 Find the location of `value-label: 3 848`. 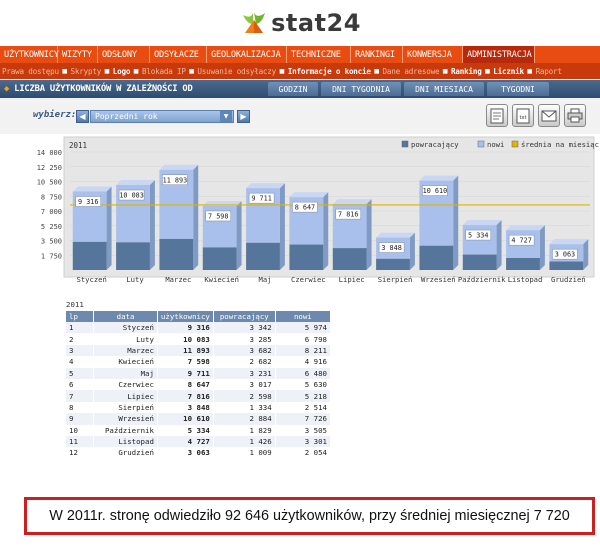

value-label: 3 848 is located at coordinates (391, 248).